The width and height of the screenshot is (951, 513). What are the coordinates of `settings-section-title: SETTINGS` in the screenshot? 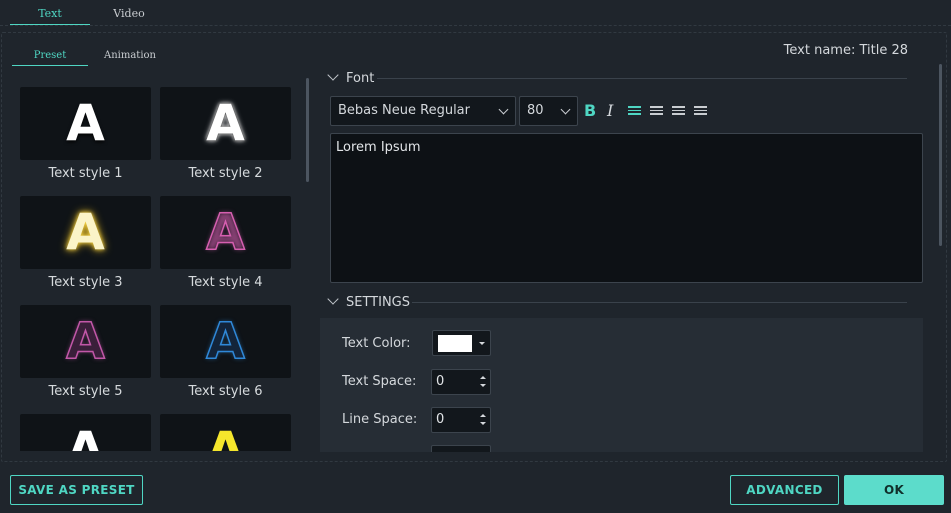 It's located at (378, 302).